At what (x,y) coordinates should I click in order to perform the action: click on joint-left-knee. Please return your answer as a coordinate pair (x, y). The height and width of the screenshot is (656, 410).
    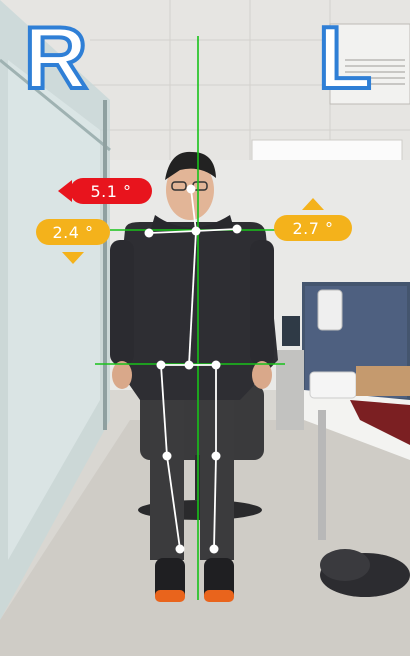
    Looking at the image, I should click on (216, 456).